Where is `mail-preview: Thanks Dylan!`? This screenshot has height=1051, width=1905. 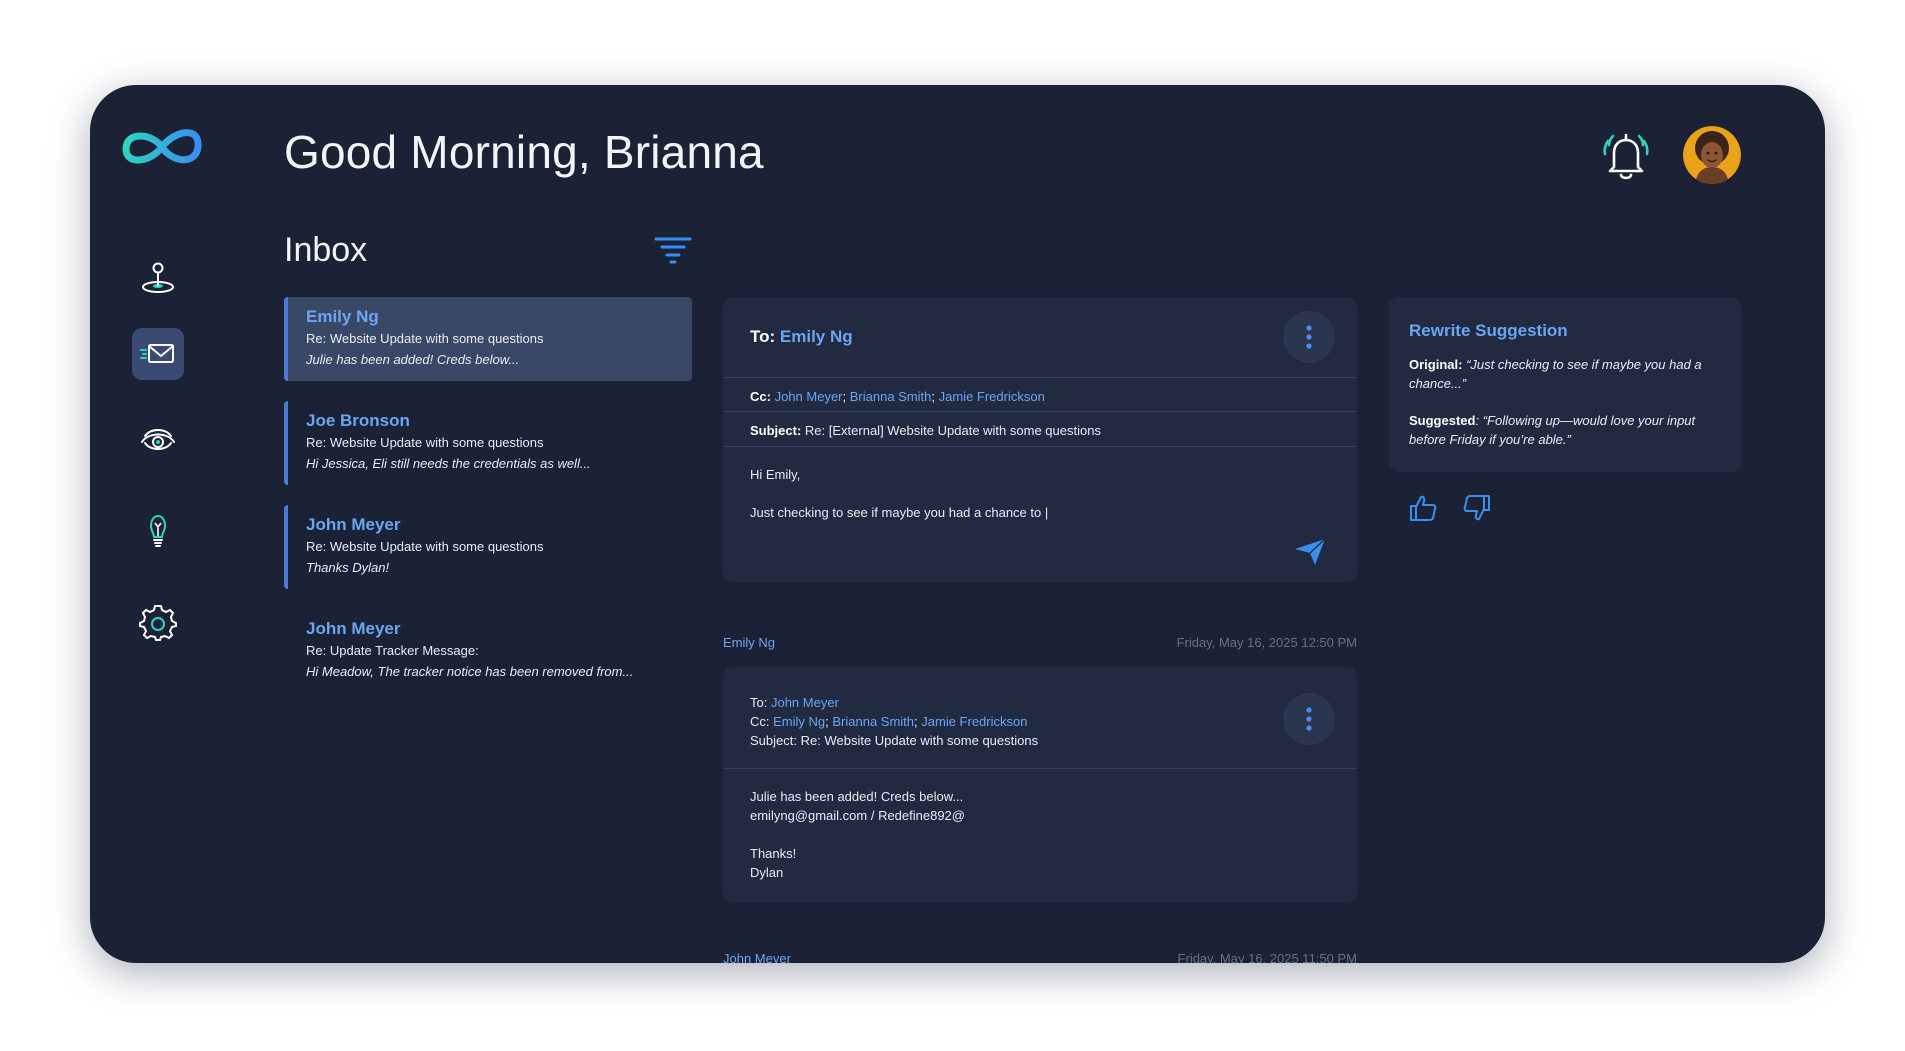 mail-preview: Thanks Dylan! is located at coordinates (348, 567).